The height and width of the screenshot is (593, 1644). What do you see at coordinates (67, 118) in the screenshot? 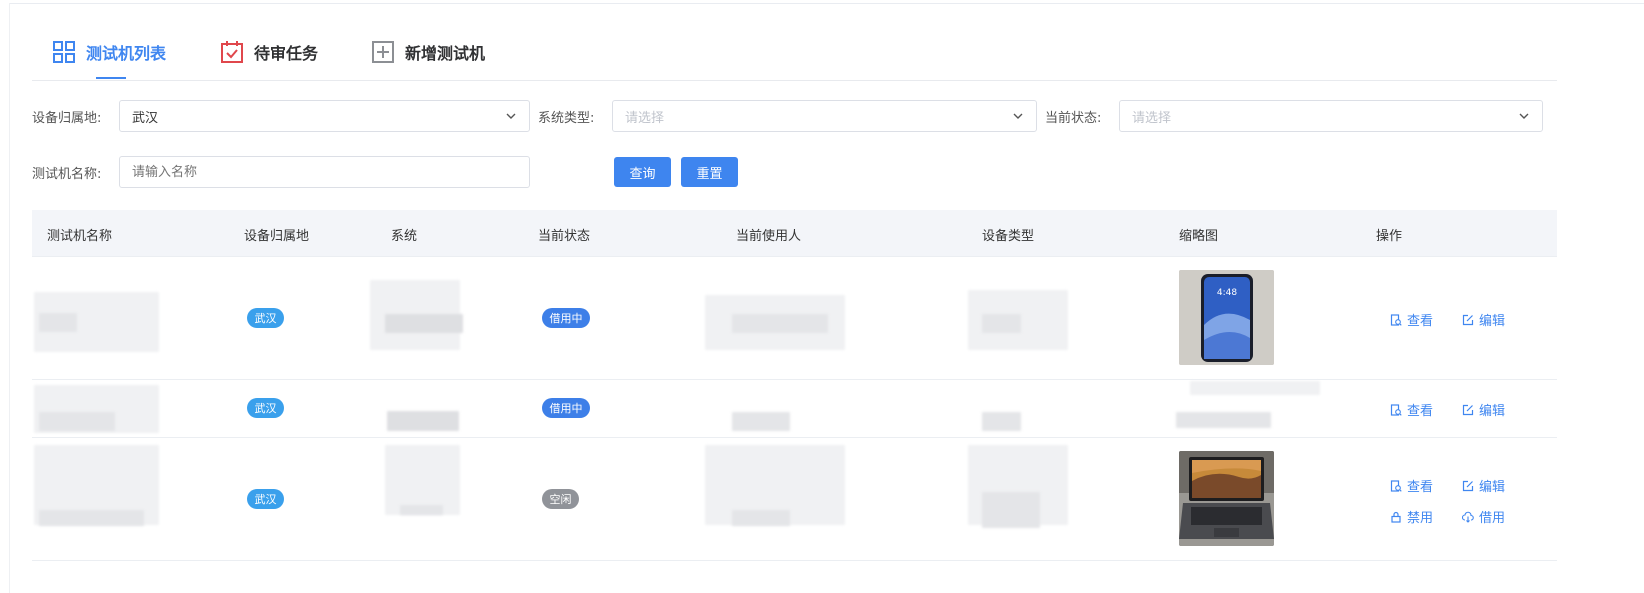
I see `location-label: 设备归属地:` at bounding box center [67, 118].